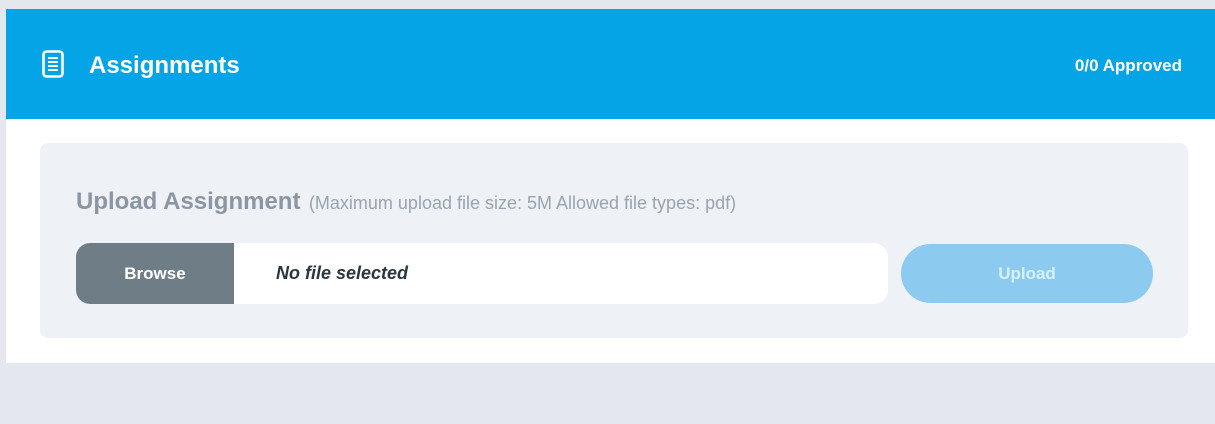 This screenshot has height=424, width=1215. What do you see at coordinates (1027, 273) in the screenshot?
I see `upload-button: Upload` at bounding box center [1027, 273].